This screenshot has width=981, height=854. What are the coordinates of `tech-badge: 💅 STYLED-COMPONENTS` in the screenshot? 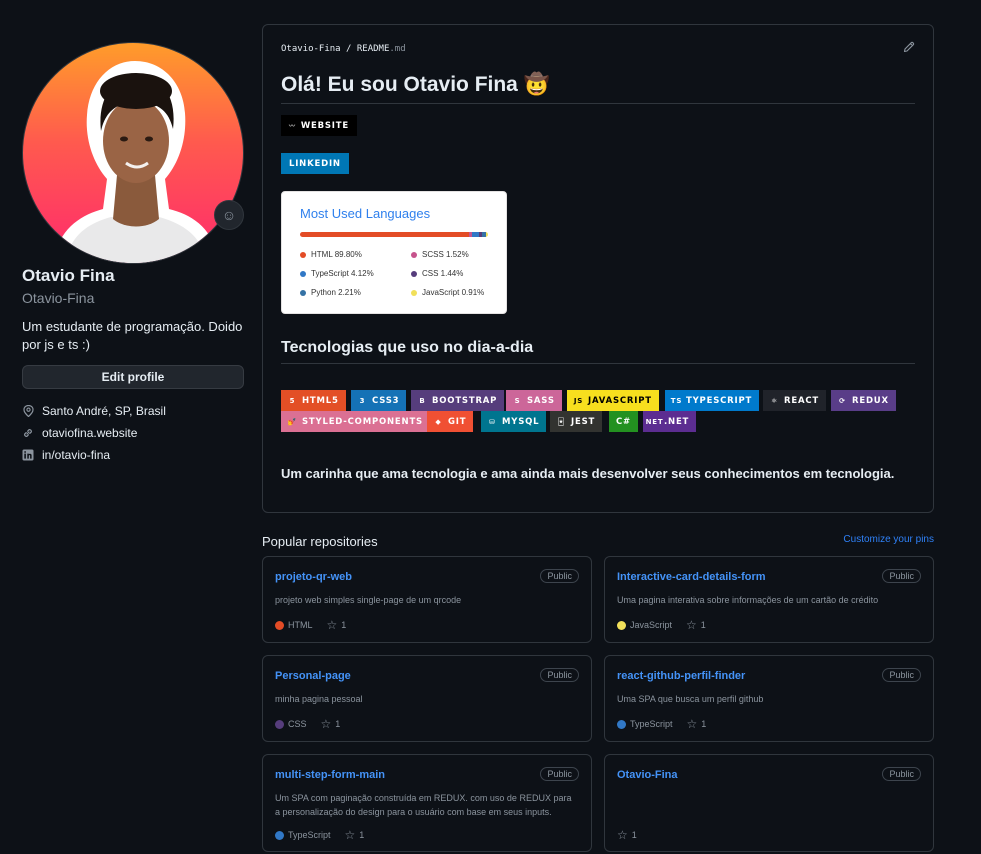 It's located at (355, 421).